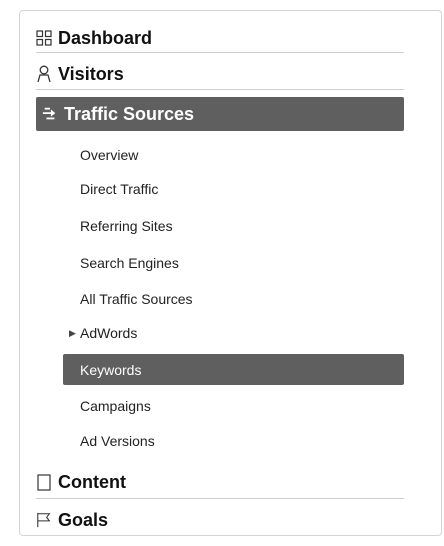 Image resolution: width=444 pixels, height=546 pixels. What do you see at coordinates (105, 37) in the screenshot?
I see `nav-section-label: Dashboard` at bounding box center [105, 37].